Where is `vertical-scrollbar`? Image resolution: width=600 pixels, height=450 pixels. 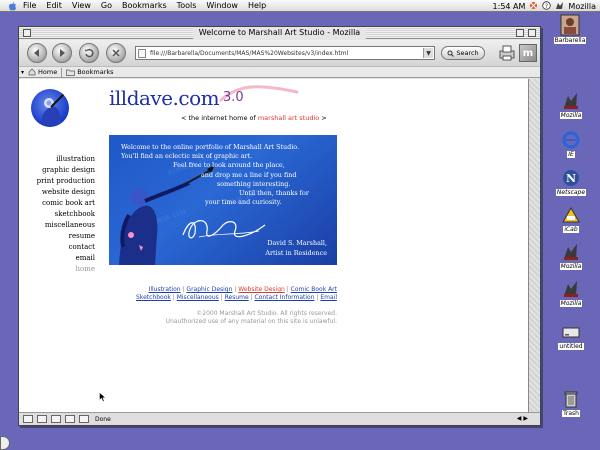 vertical-scrollbar is located at coordinates (534, 245).